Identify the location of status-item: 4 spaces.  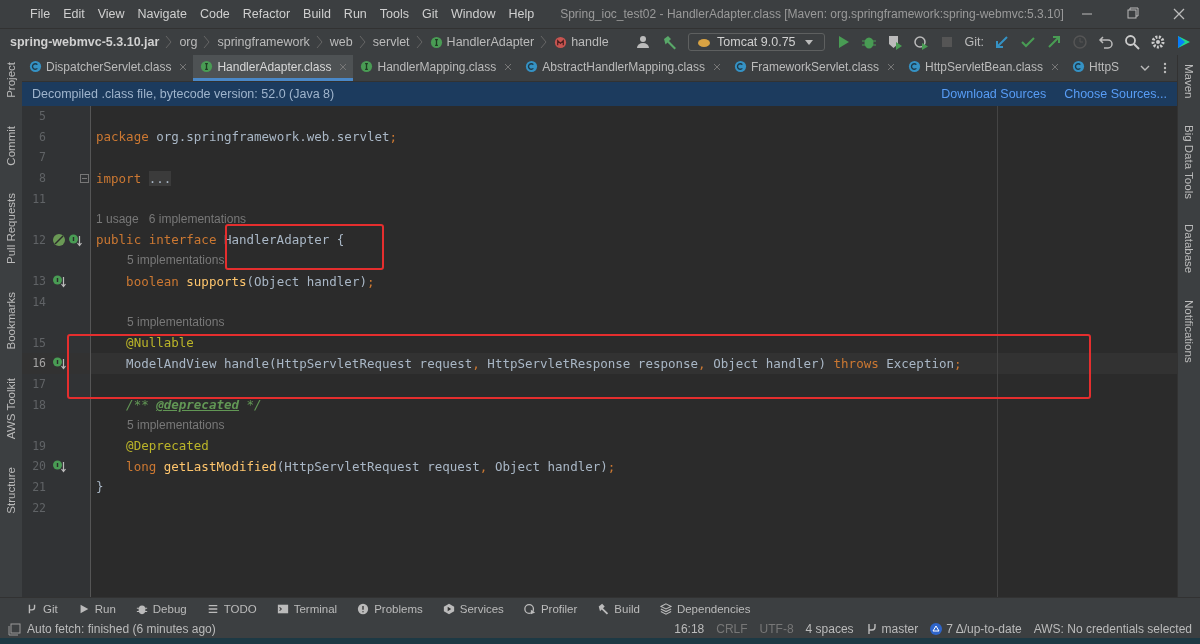
(829, 629).